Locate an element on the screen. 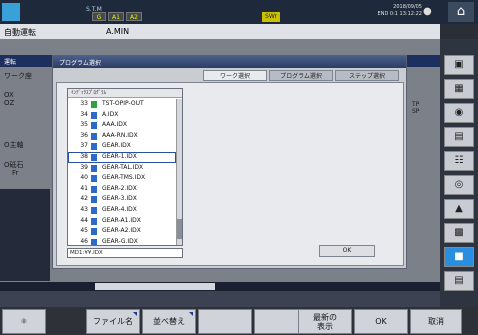 This screenshot has height=335, width=478. list-item: 45 GEAR-A2.IDX is located at coordinates (122, 231).